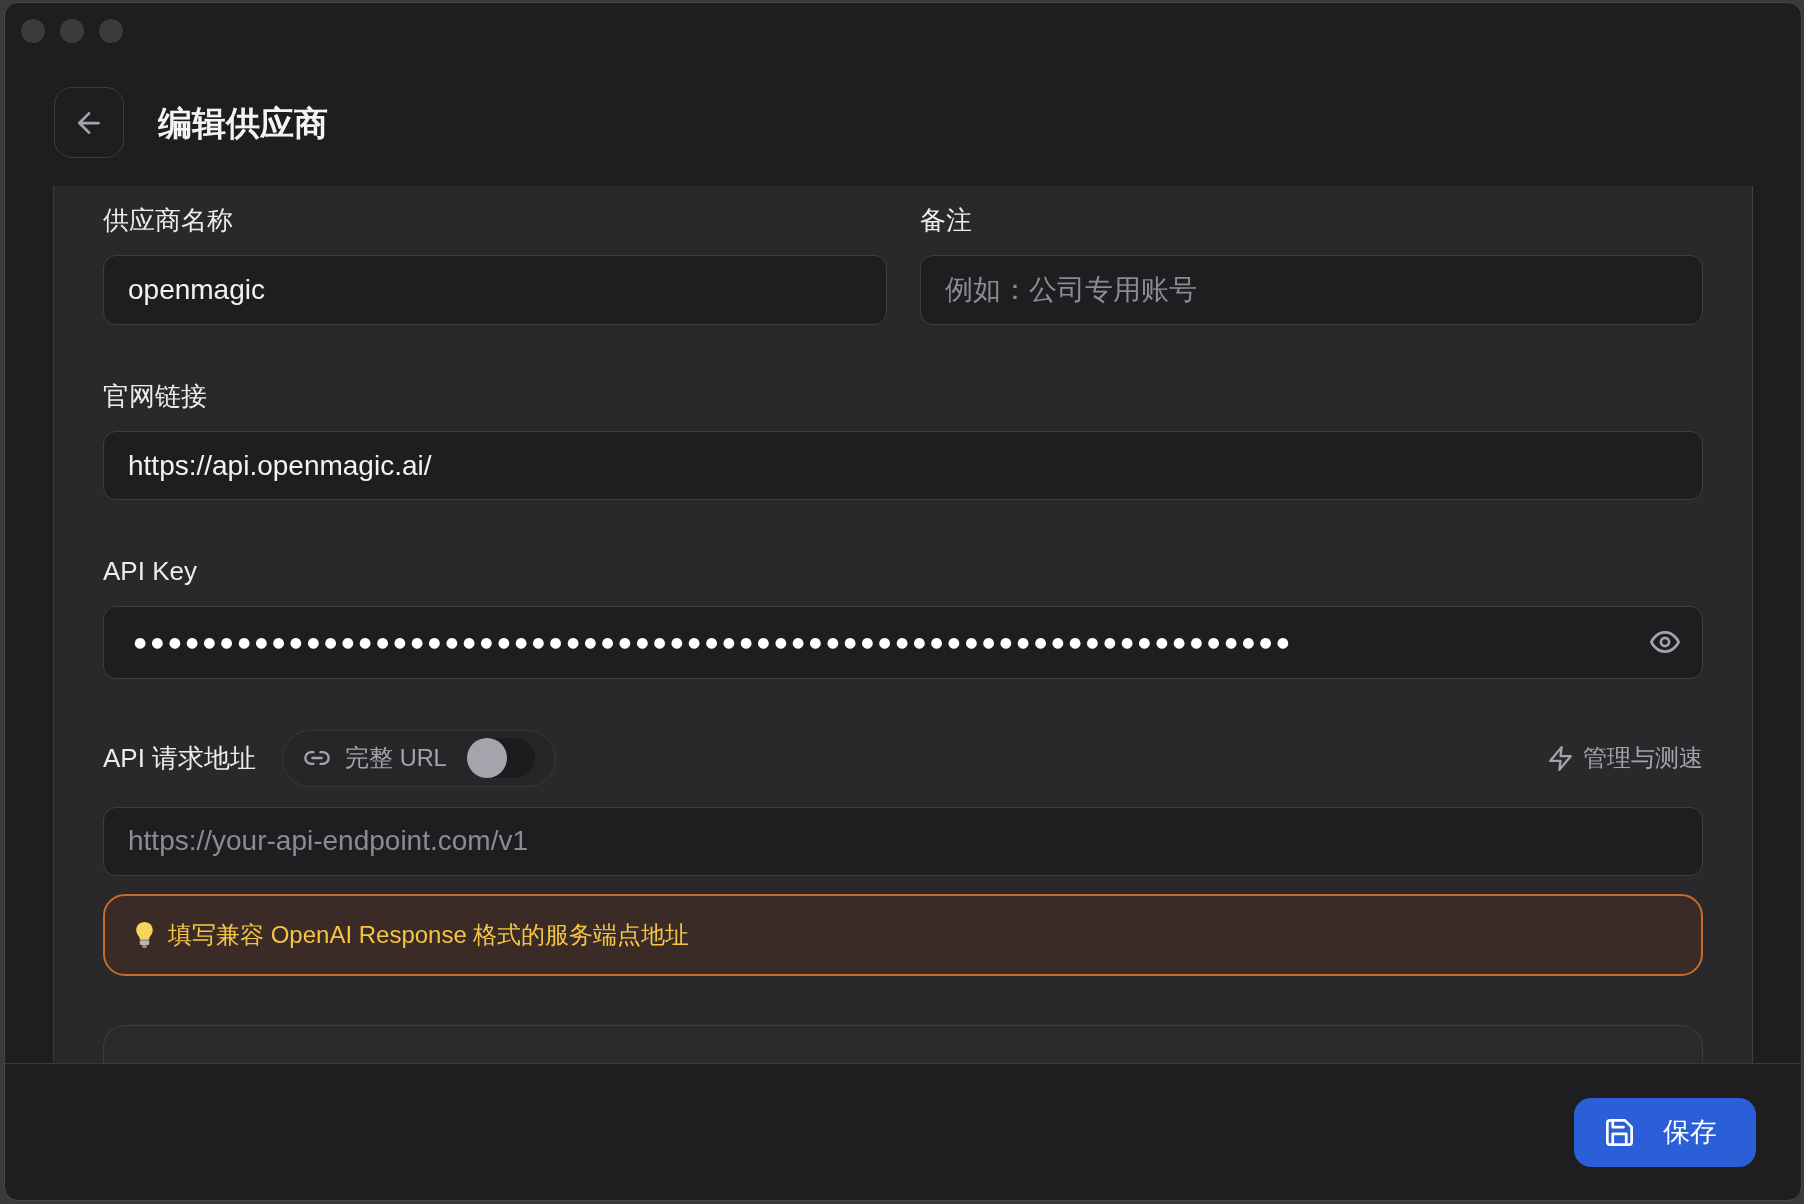 This screenshot has height=1204, width=1804. Describe the element at coordinates (903, 841) in the screenshot. I see `endpoint-input-field: https://your-api-endpoint.com/v1` at that location.